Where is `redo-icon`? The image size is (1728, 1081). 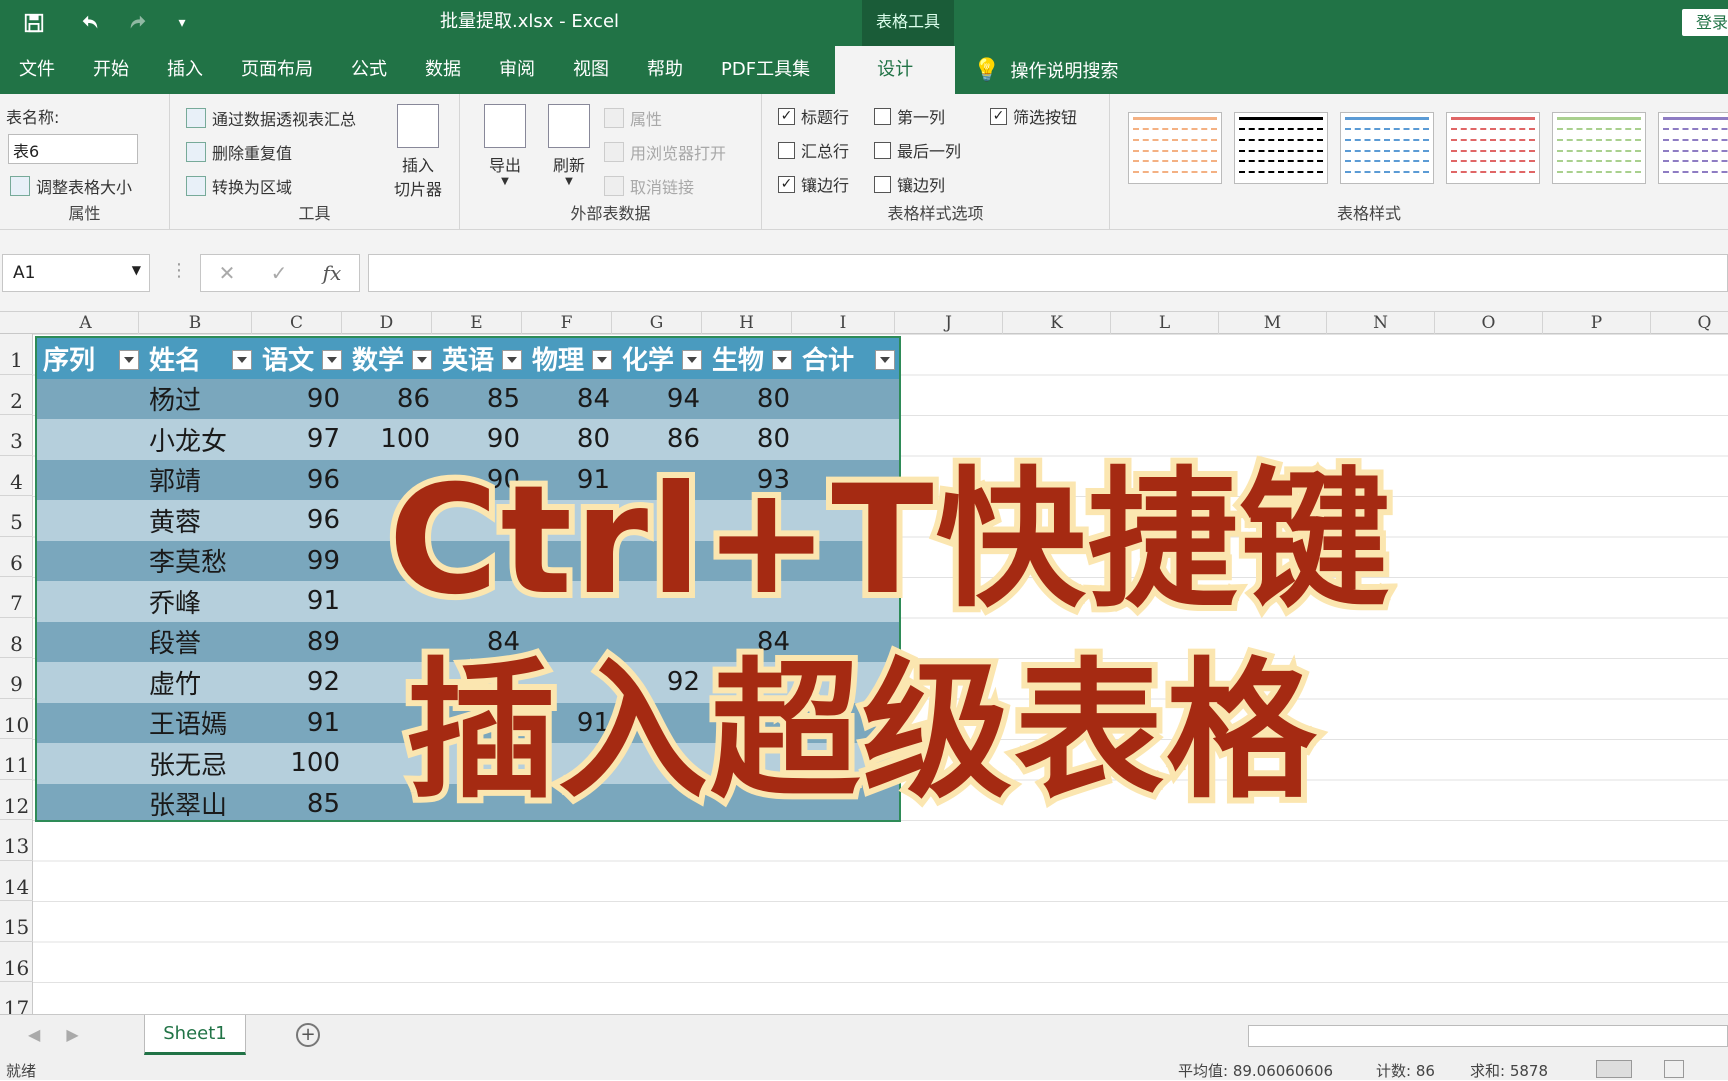
redo-icon is located at coordinates (138, 23).